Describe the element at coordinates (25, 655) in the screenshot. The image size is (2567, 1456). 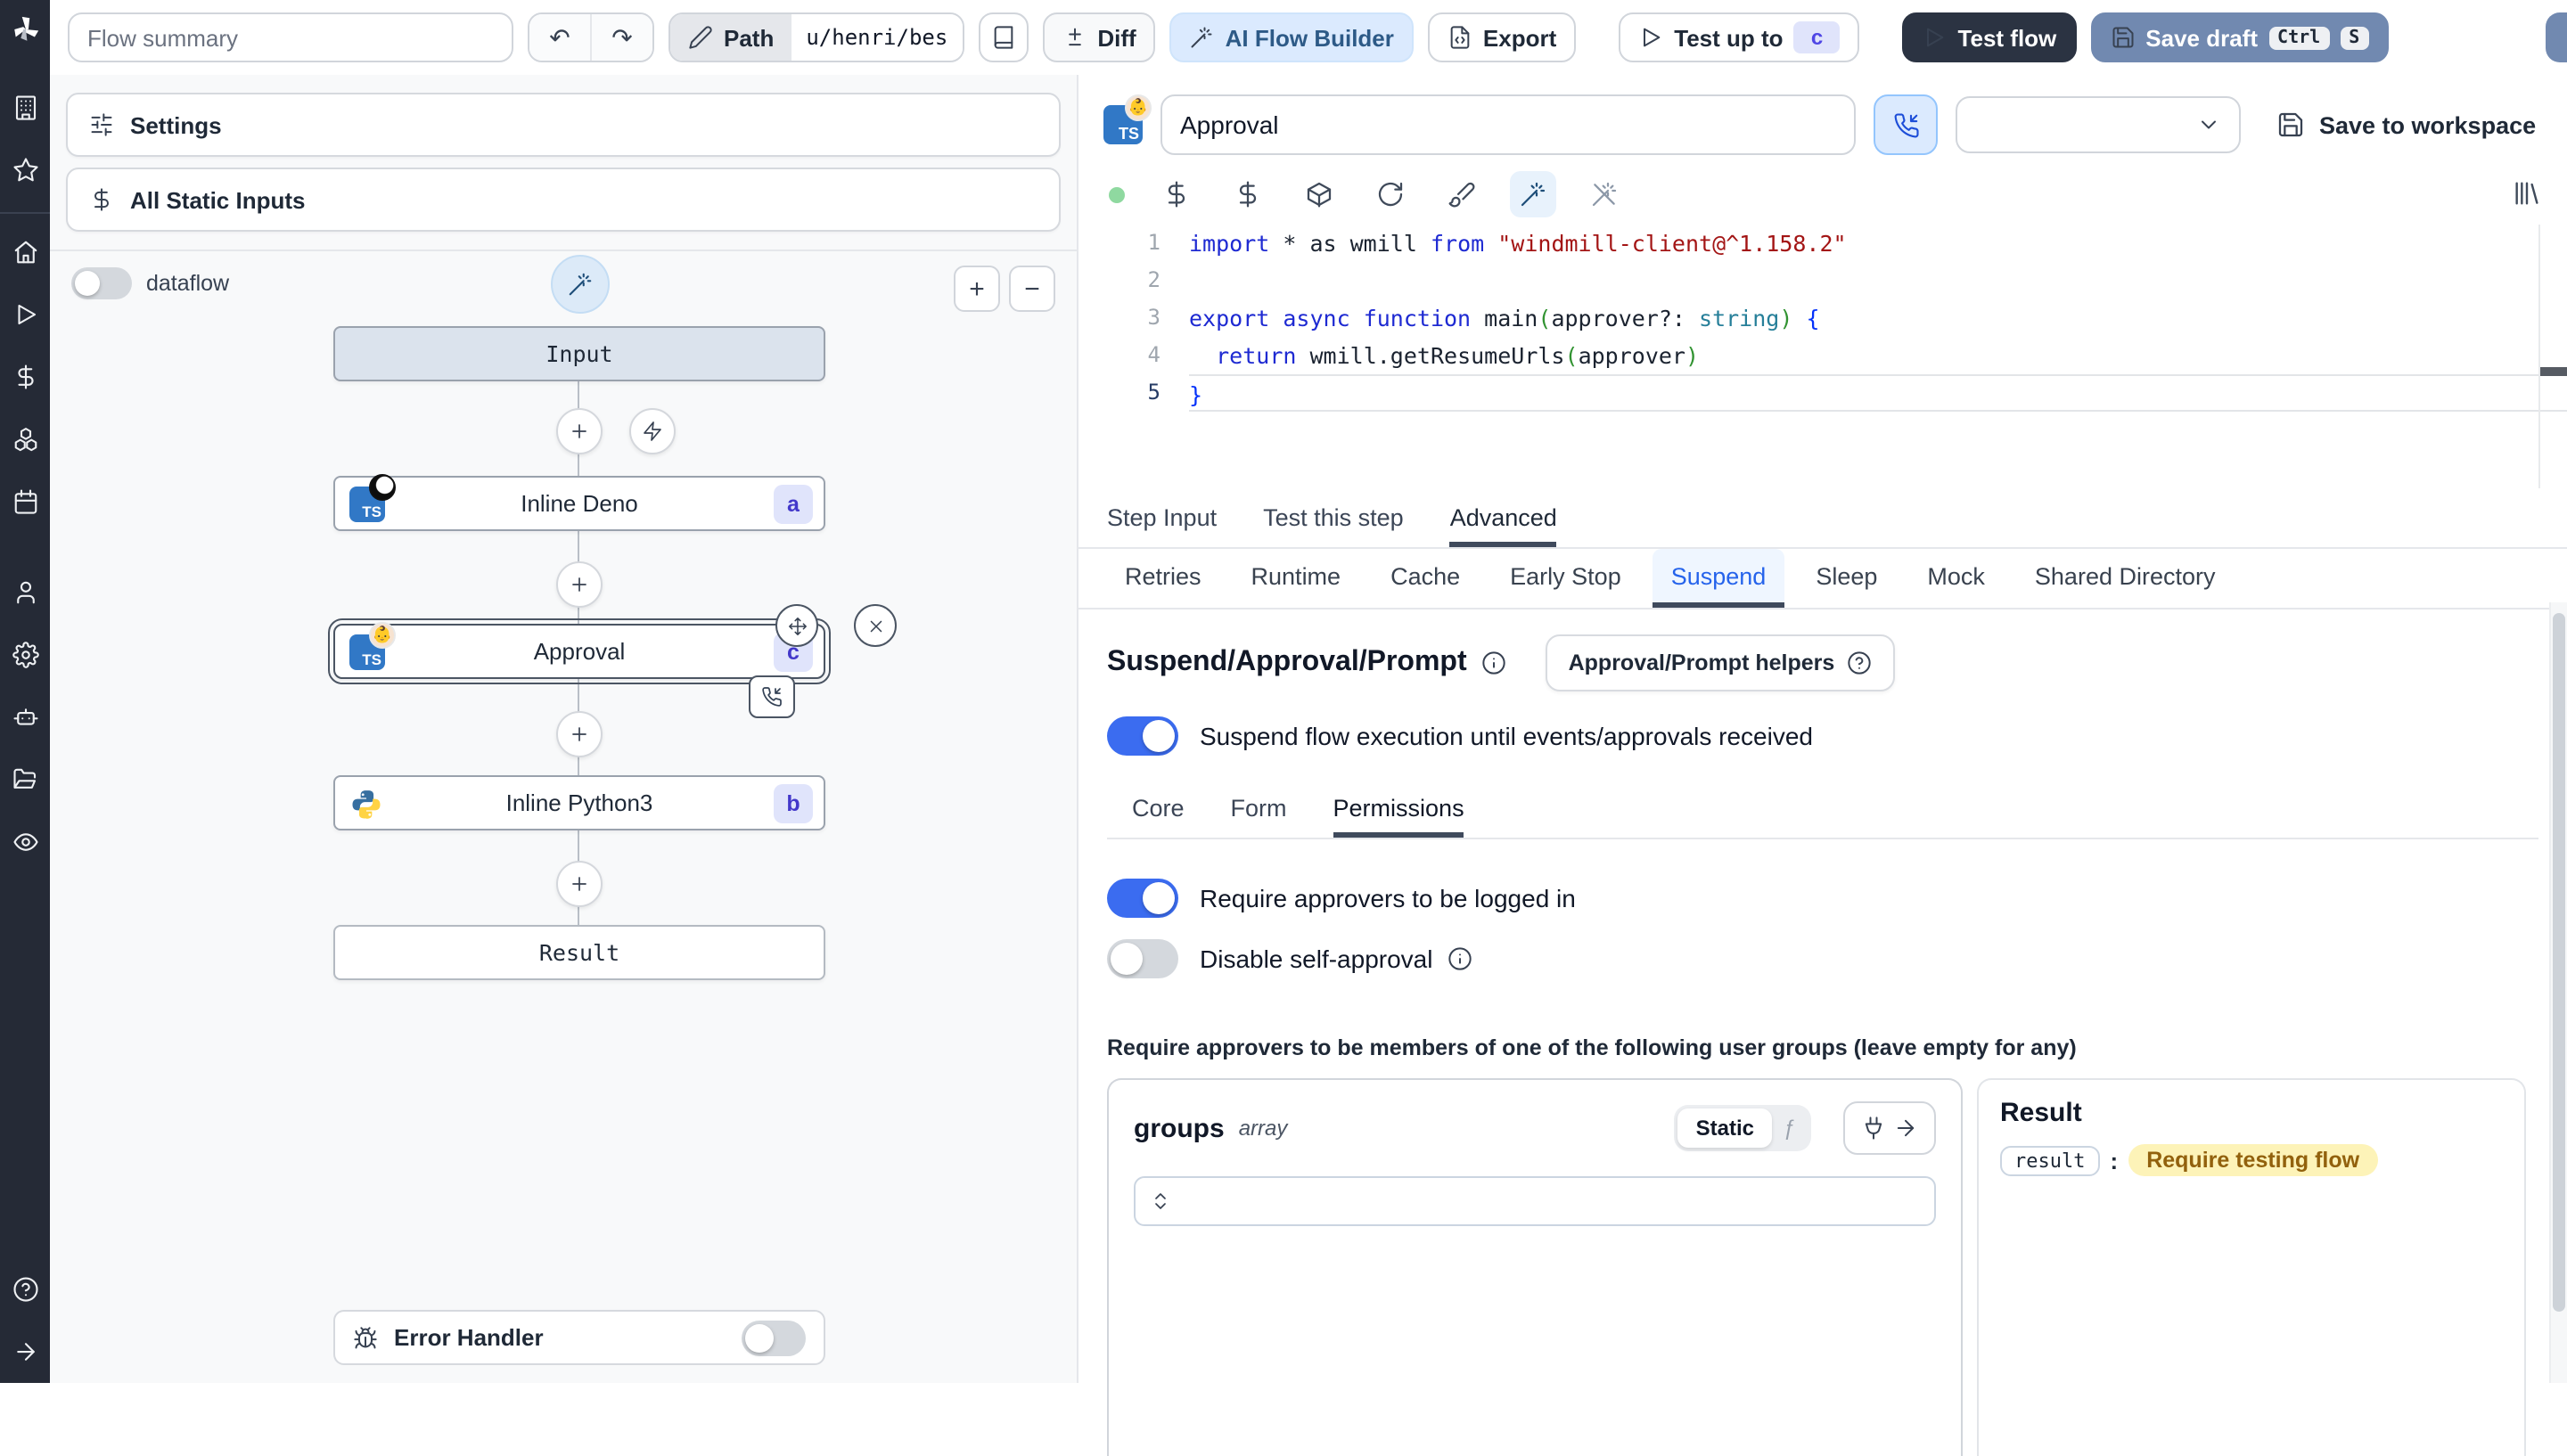
I see `settings-gear-icon` at that location.